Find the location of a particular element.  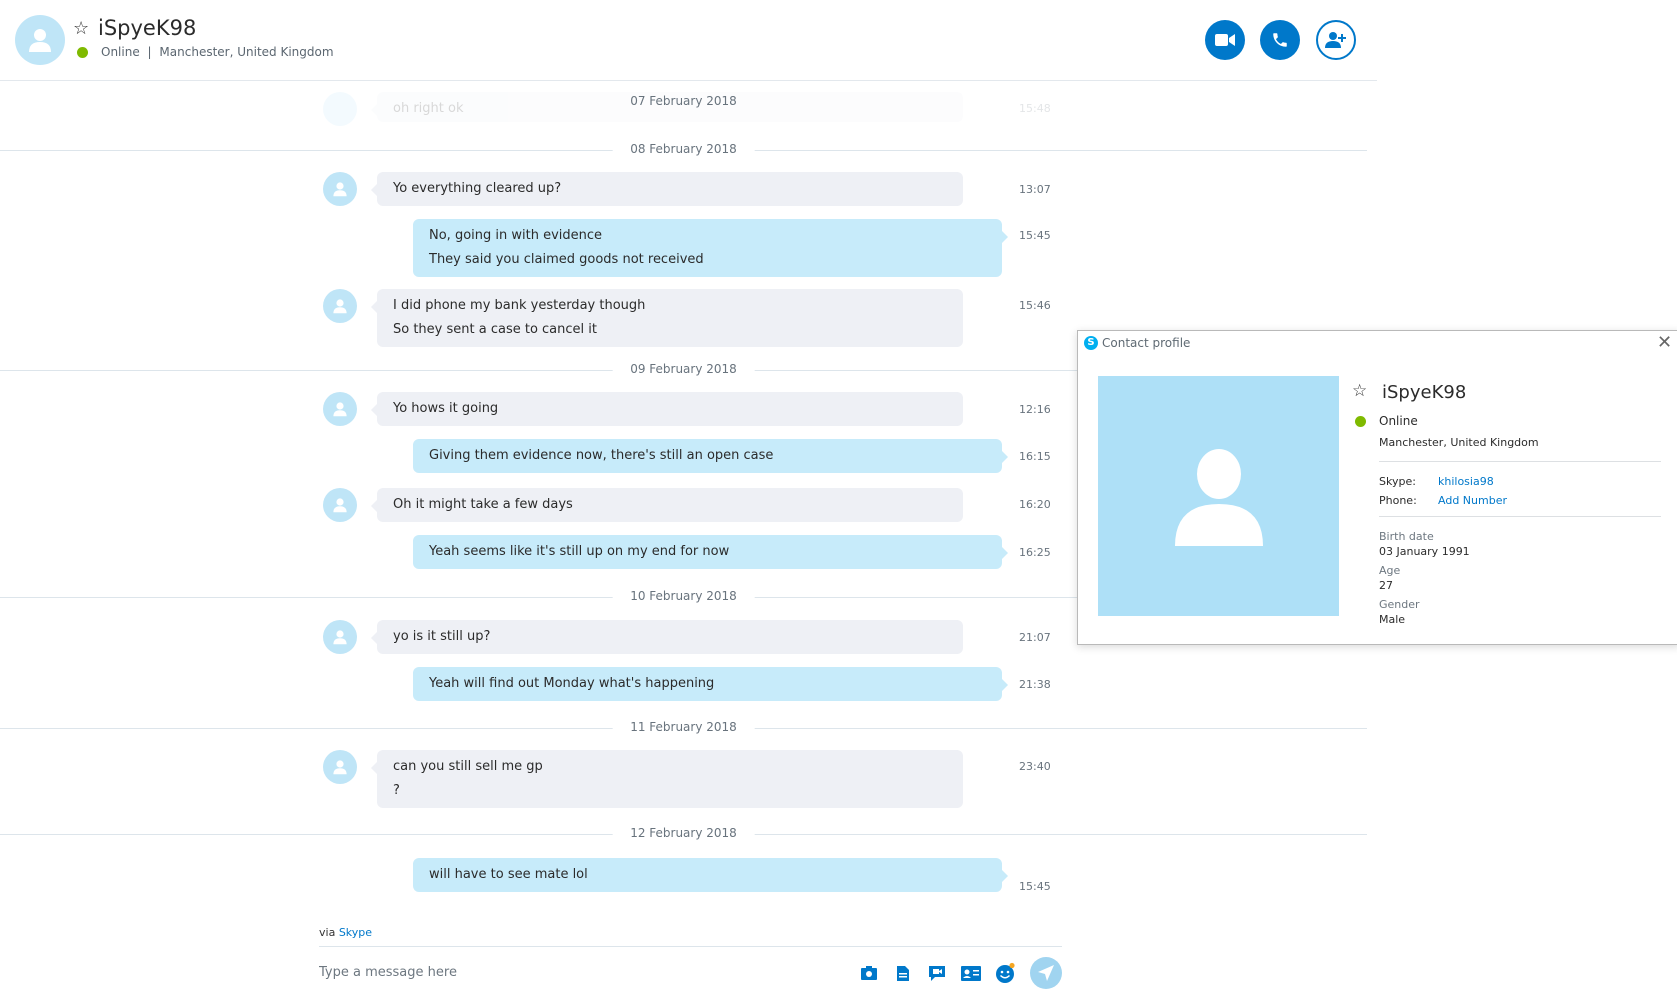

close-icon: ✕ is located at coordinates (1664, 343).